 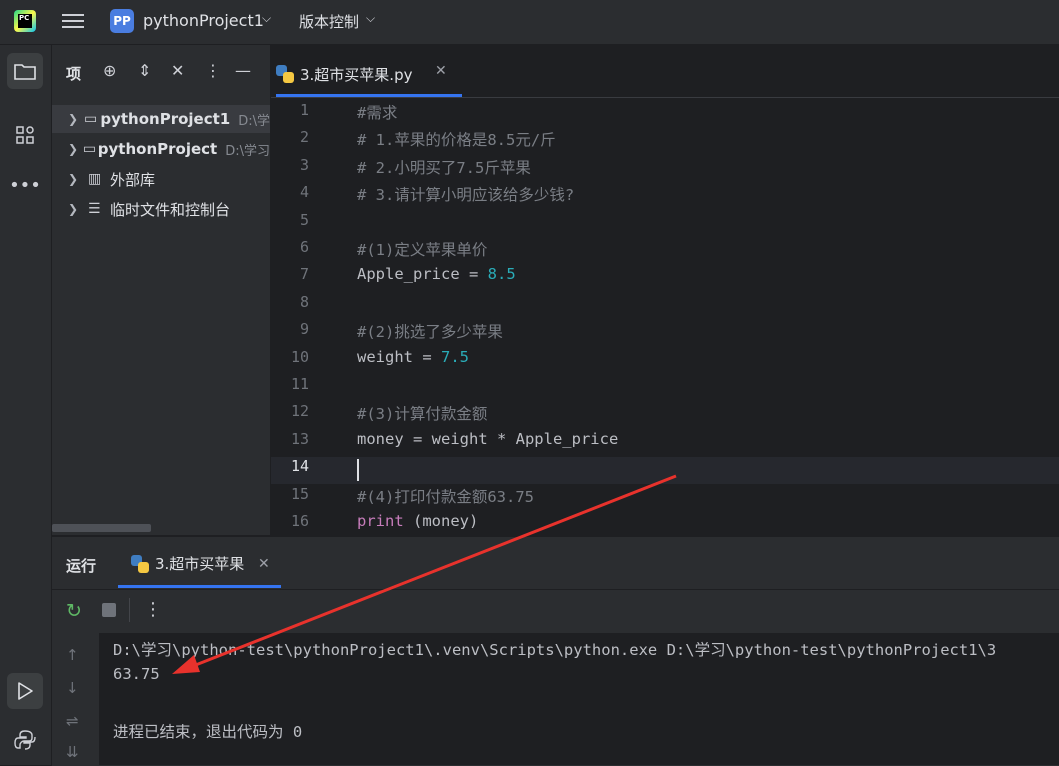 What do you see at coordinates (377, 112) in the screenshot?
I see `code-line: #需求` at bounding box center [377, 112].